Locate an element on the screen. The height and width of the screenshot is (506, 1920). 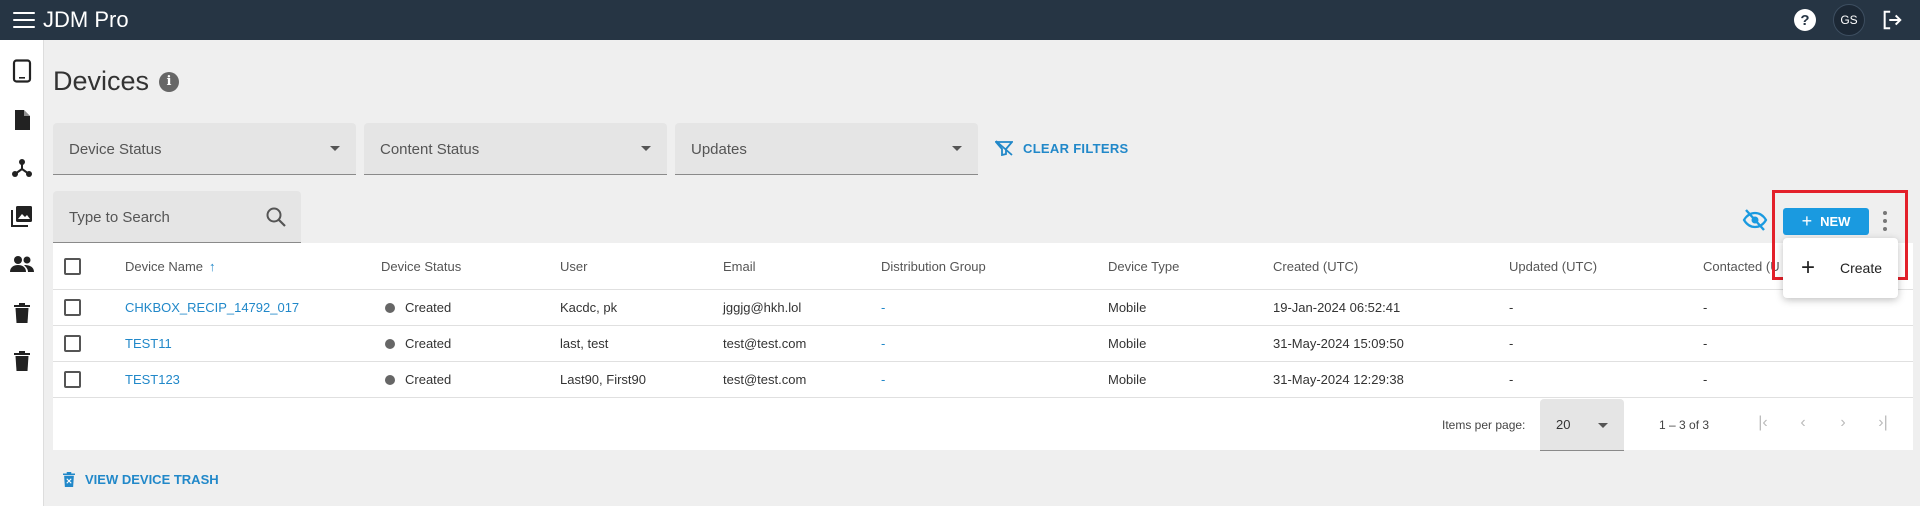
nav-devices is located at coordinates (22, 71).